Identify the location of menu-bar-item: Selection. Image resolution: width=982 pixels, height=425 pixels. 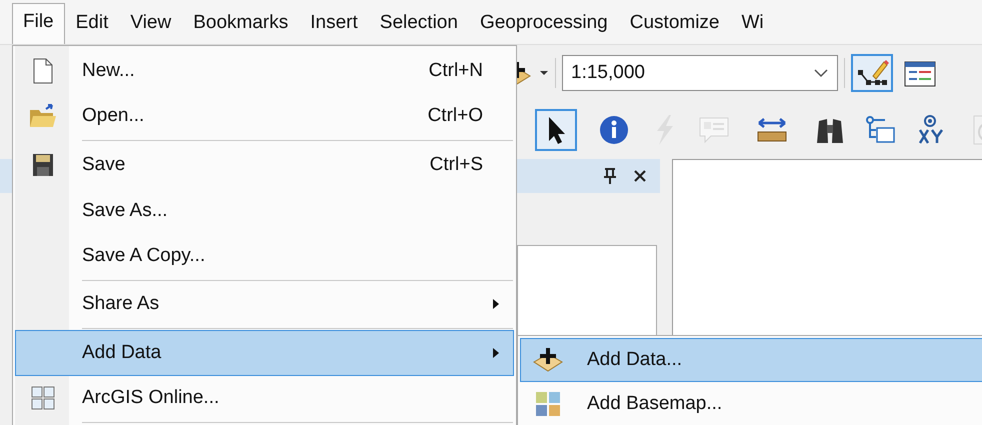
(418, 24).